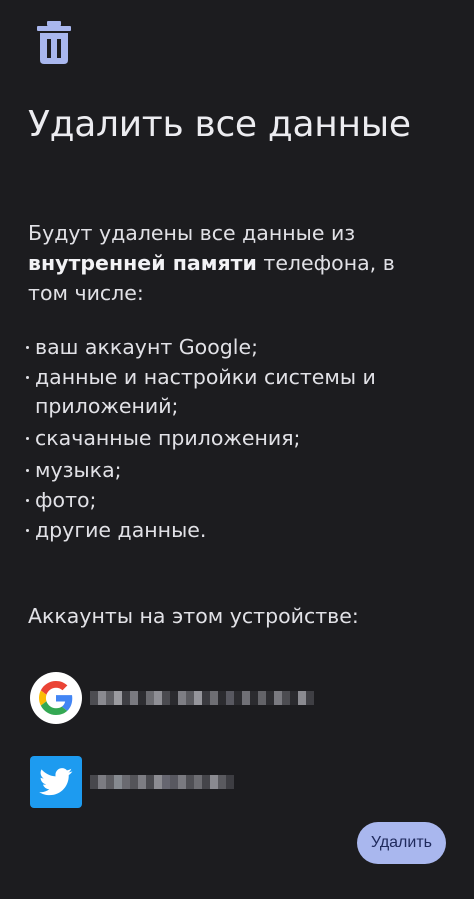 The image size is (474, 899). What do you see at coordinates (193, 616) in the screenshot?
I see `accounts-title: Аккаунты на этом устройстве:` at bounding box center [193, 616].